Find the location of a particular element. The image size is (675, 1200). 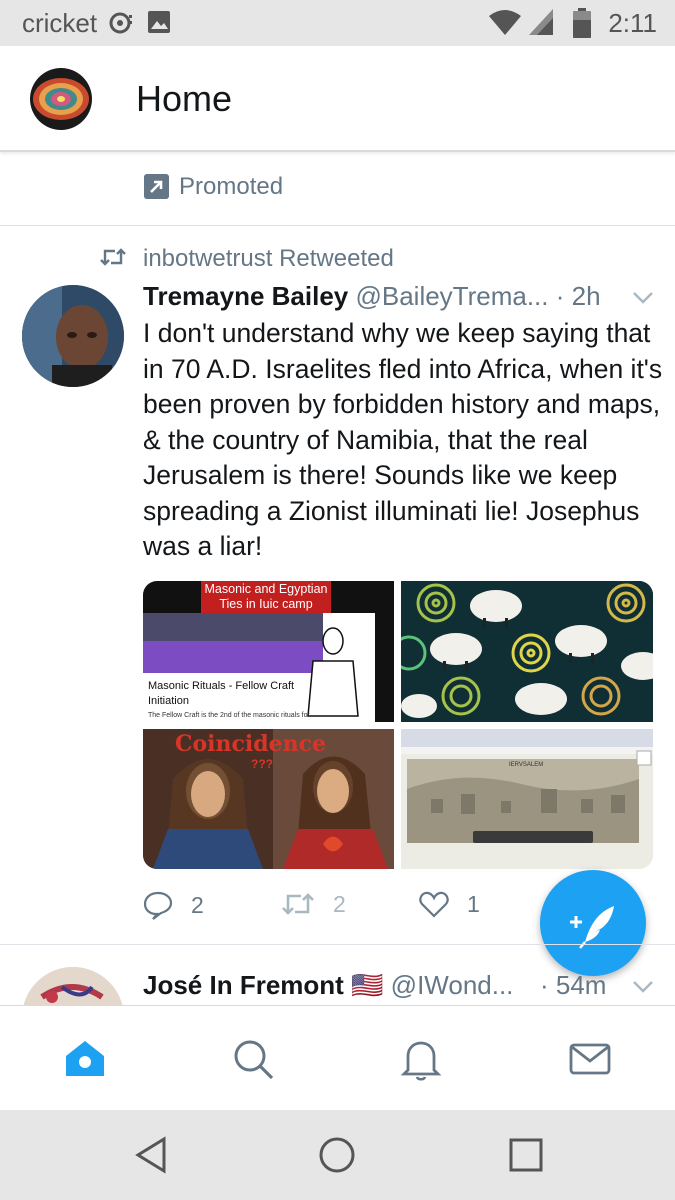

media-image-4: IERVSALEM is located at coordinates (527, 799).